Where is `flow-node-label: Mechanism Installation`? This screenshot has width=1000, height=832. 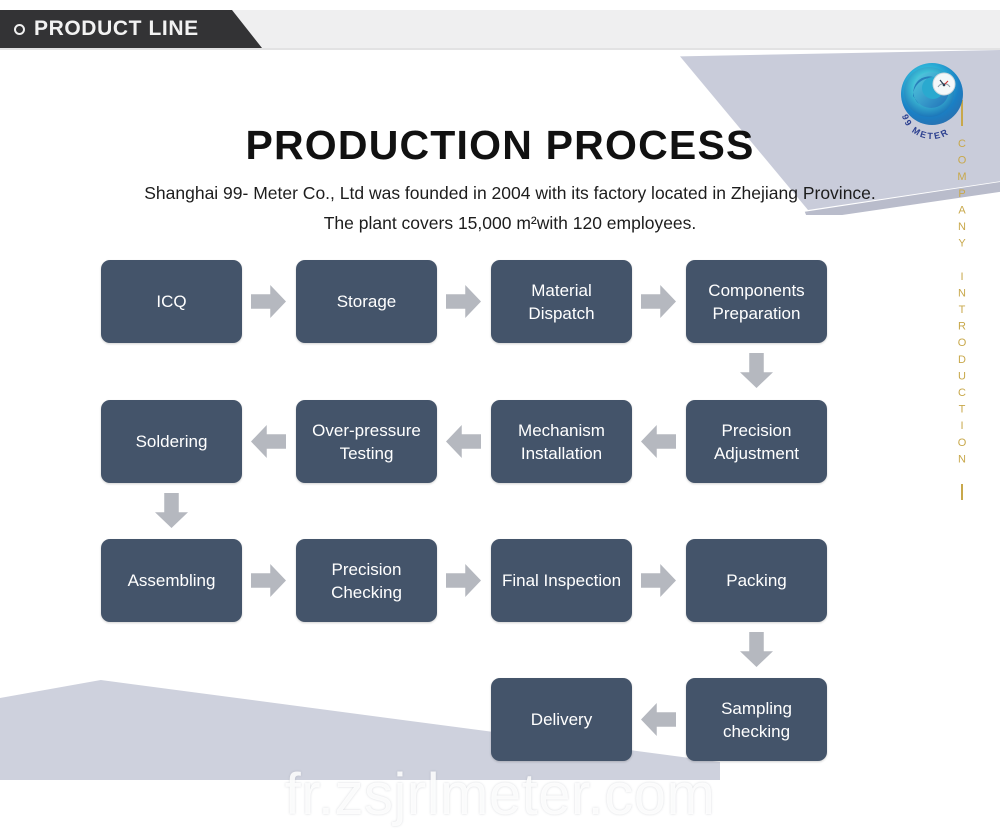
flow-node-label: Mechanism Installation is located at coordinates (561, 441).